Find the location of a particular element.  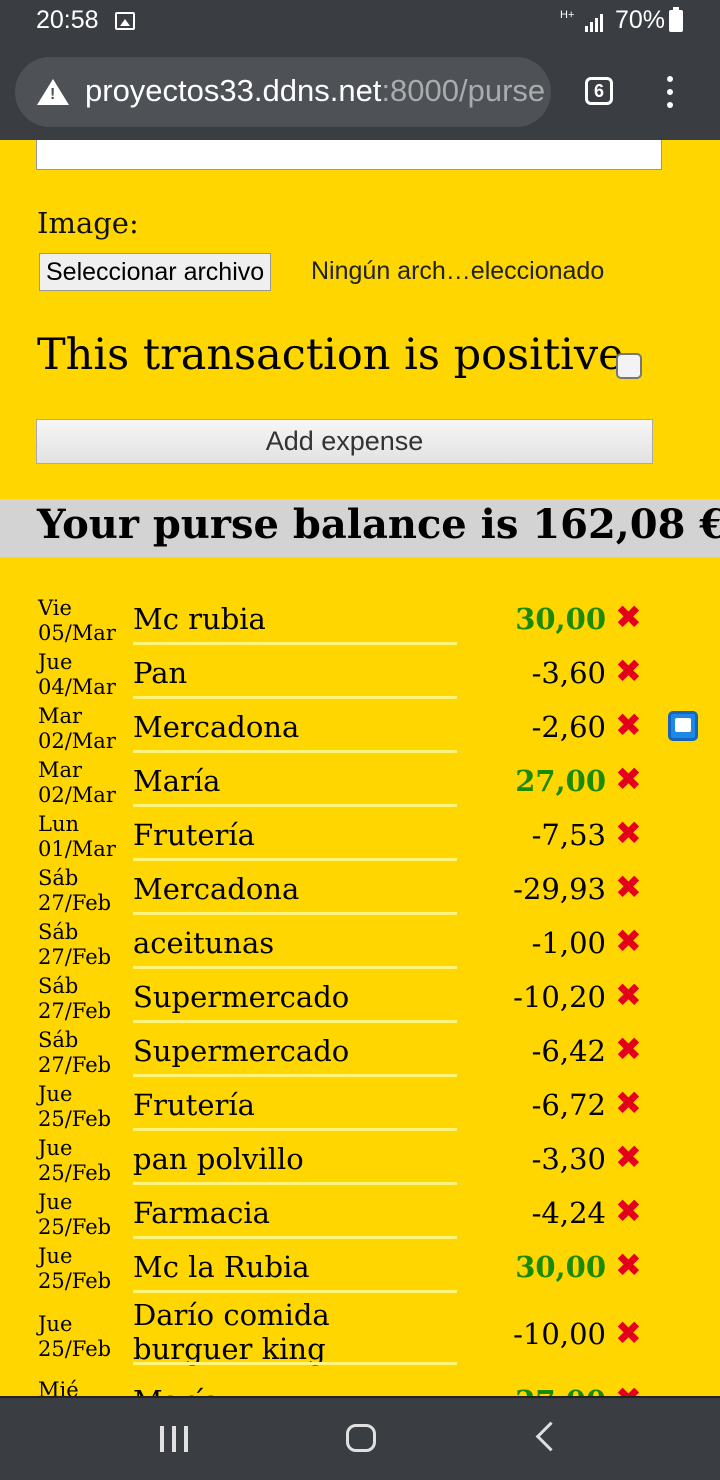

home-button is located at coordinates (361, 1438).